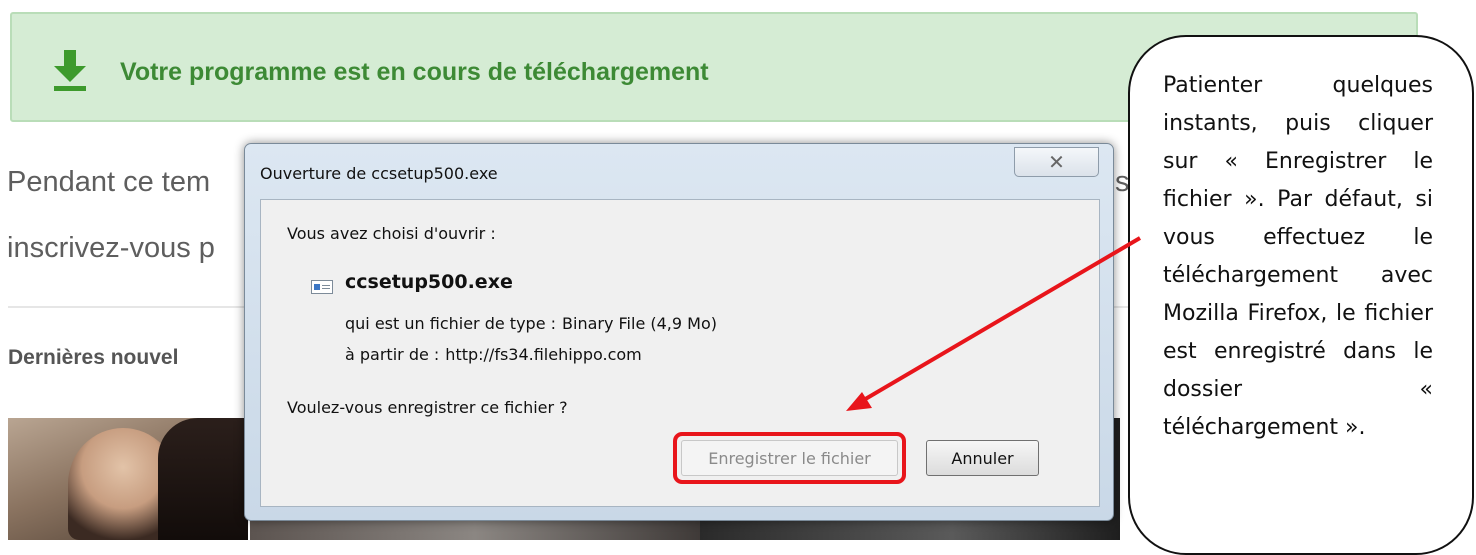  What do you see at coordinates (70, 70) in the screenshot?
I see `download-icon` at bounding box center [70, 70].